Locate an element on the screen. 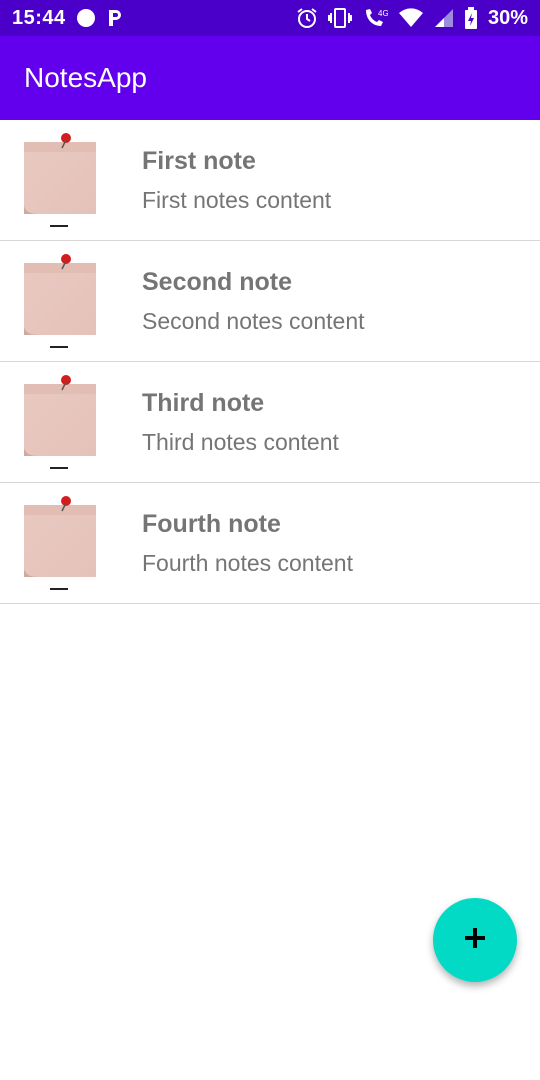  plus-icon is located at coordinates (475, 940).